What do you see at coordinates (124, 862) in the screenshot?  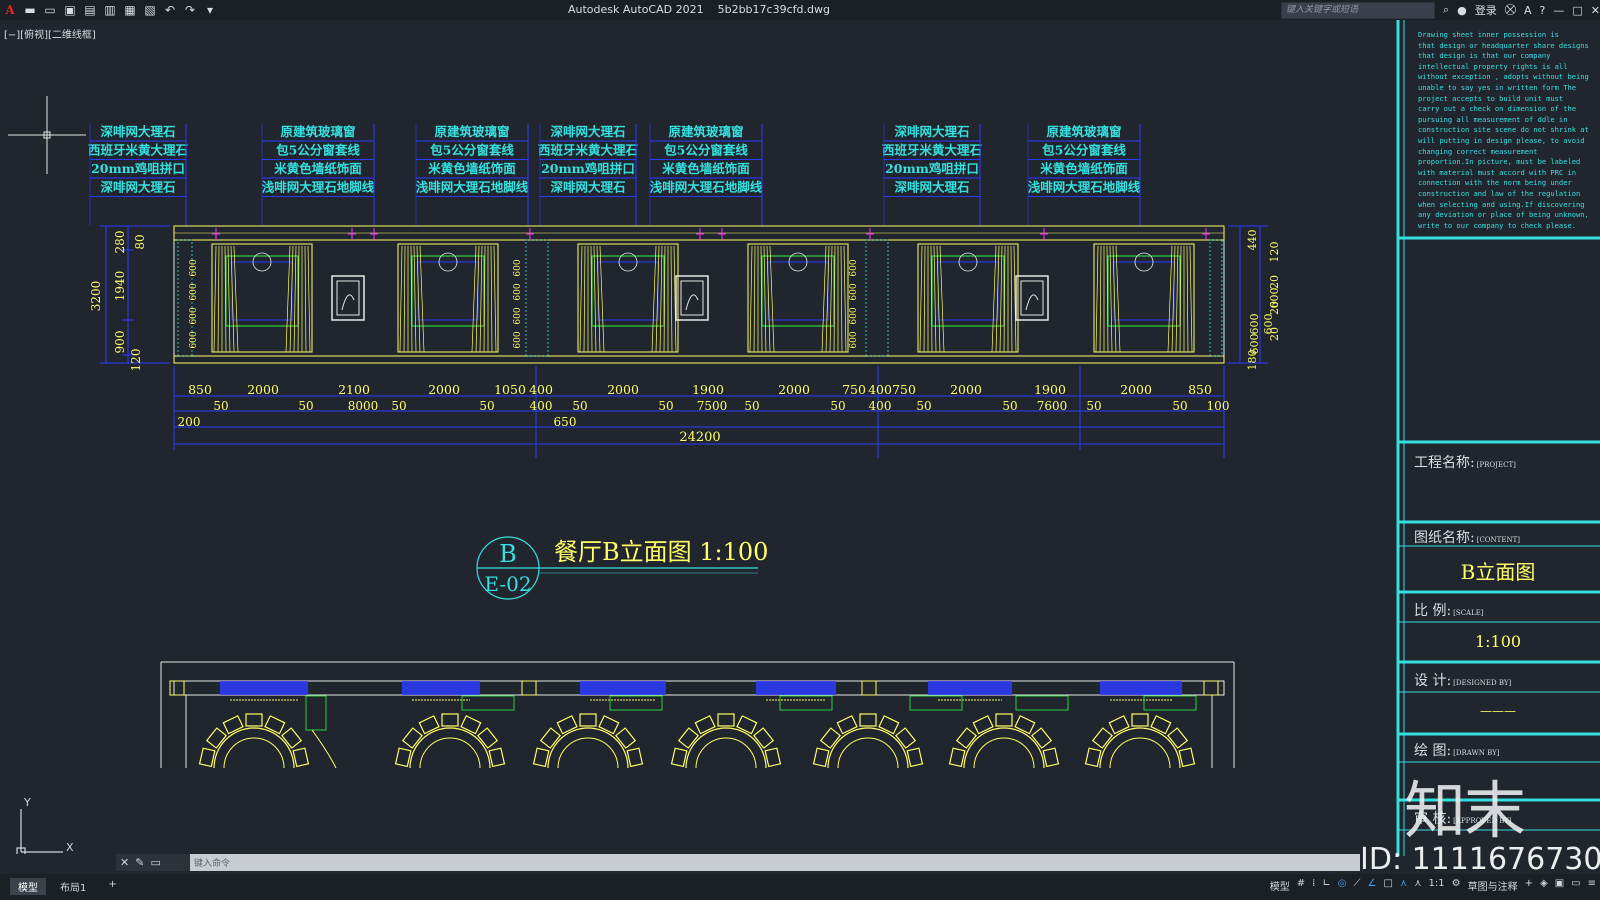 I see `close-command-icon: ✕` at bounding box center [124, 862].